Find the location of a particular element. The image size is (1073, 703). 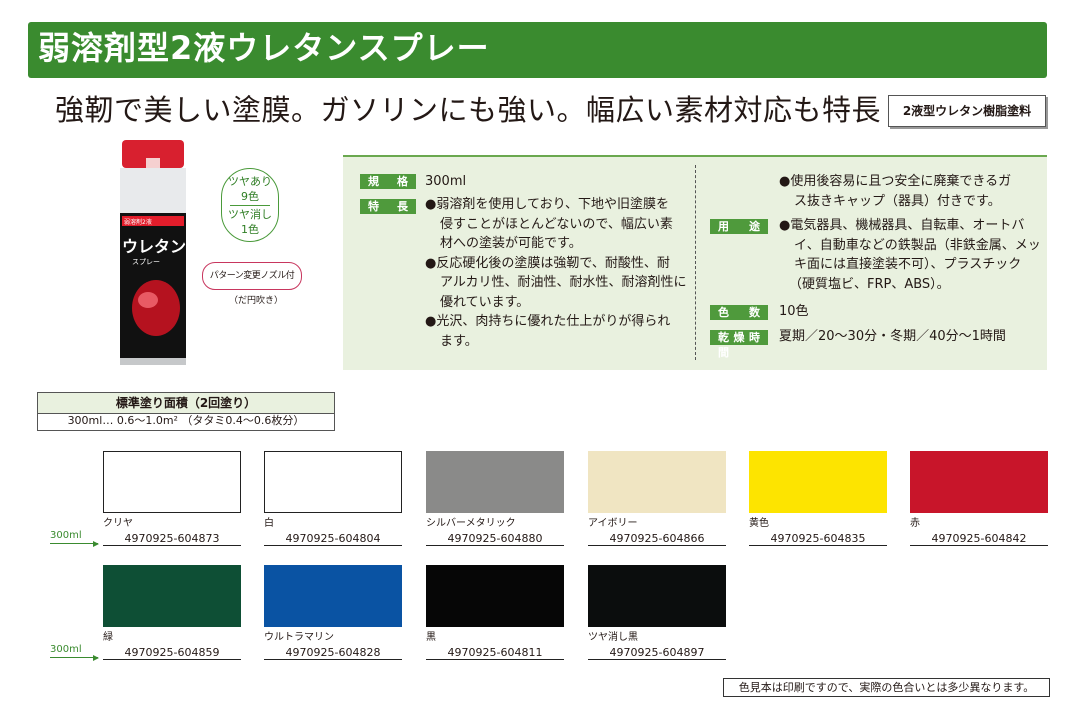

spray-can-image: 弱溶剤2液 ウレタン スプレー is located at coordinates (153, 252).